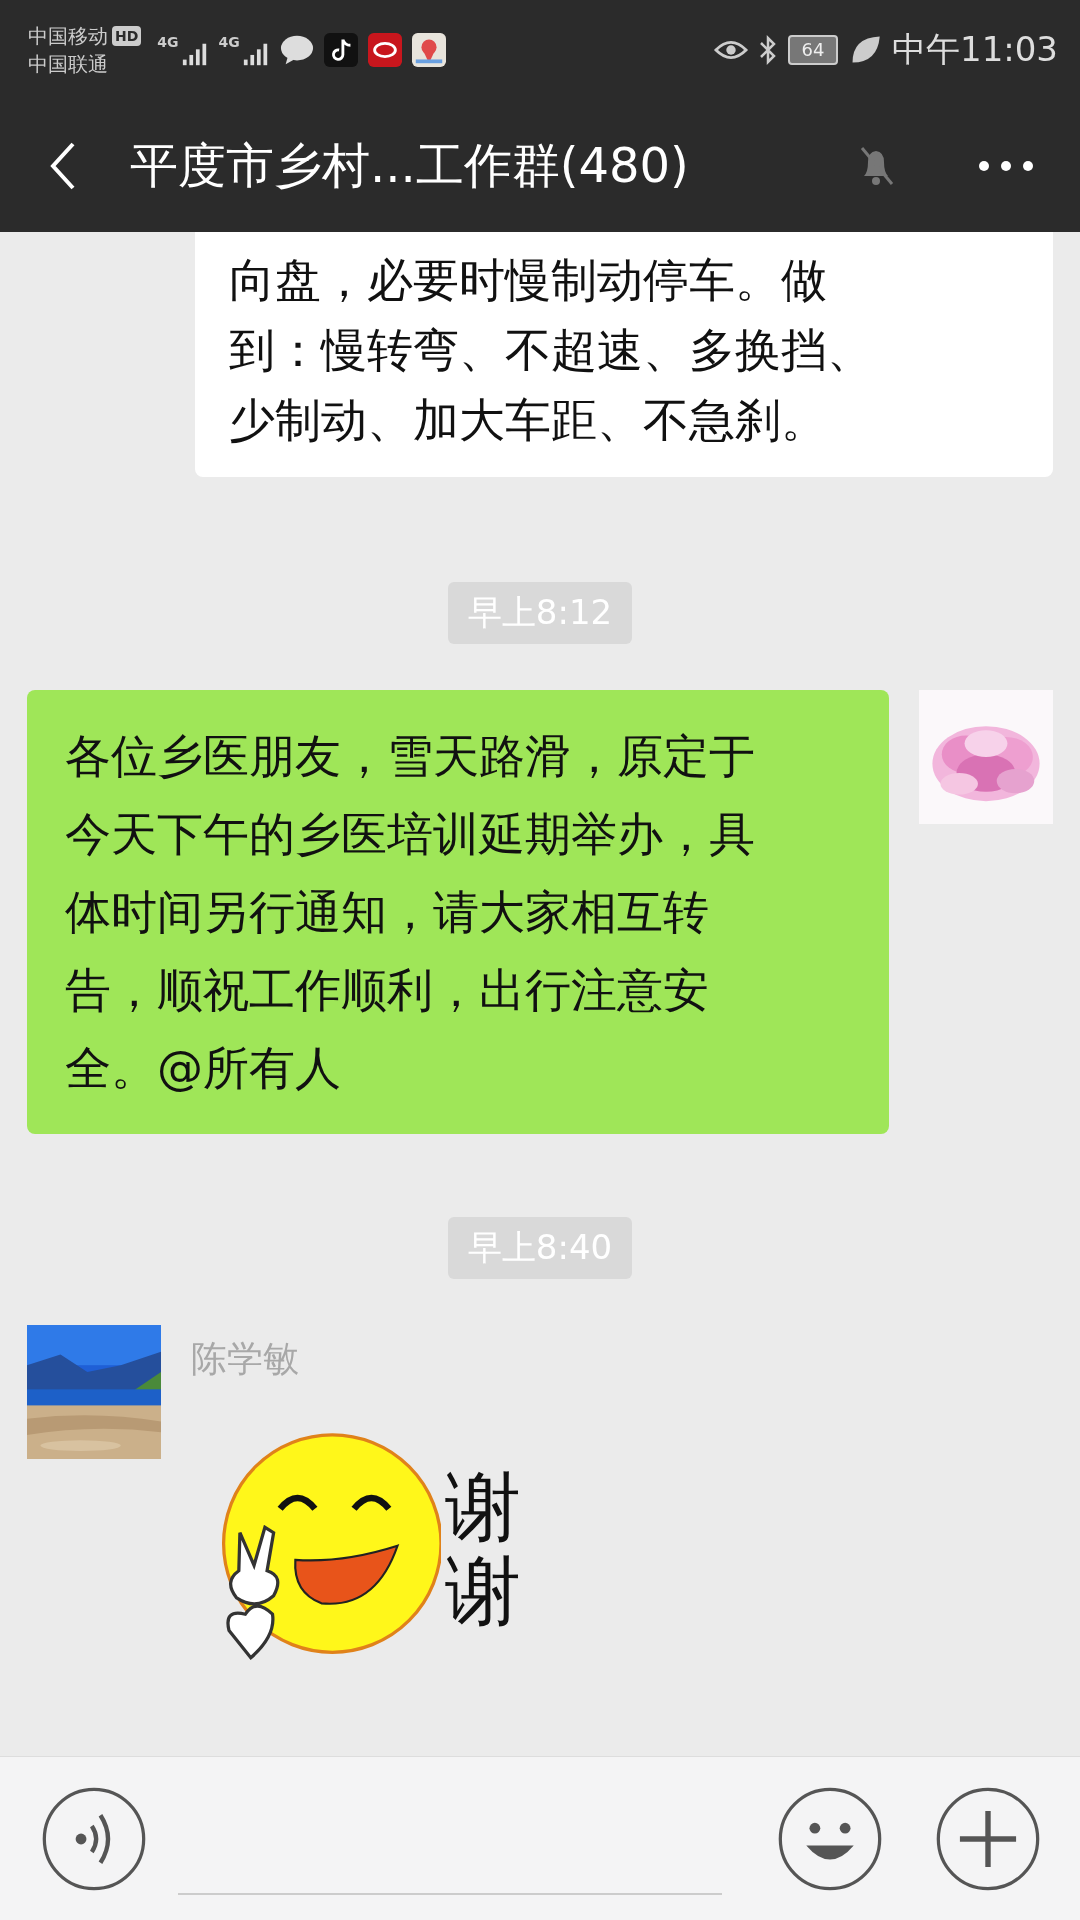 Image resolution: width=1080 pixels, height=1920 pixels. I want to click on sender-name: 陈学敏, so click(245, 1359).